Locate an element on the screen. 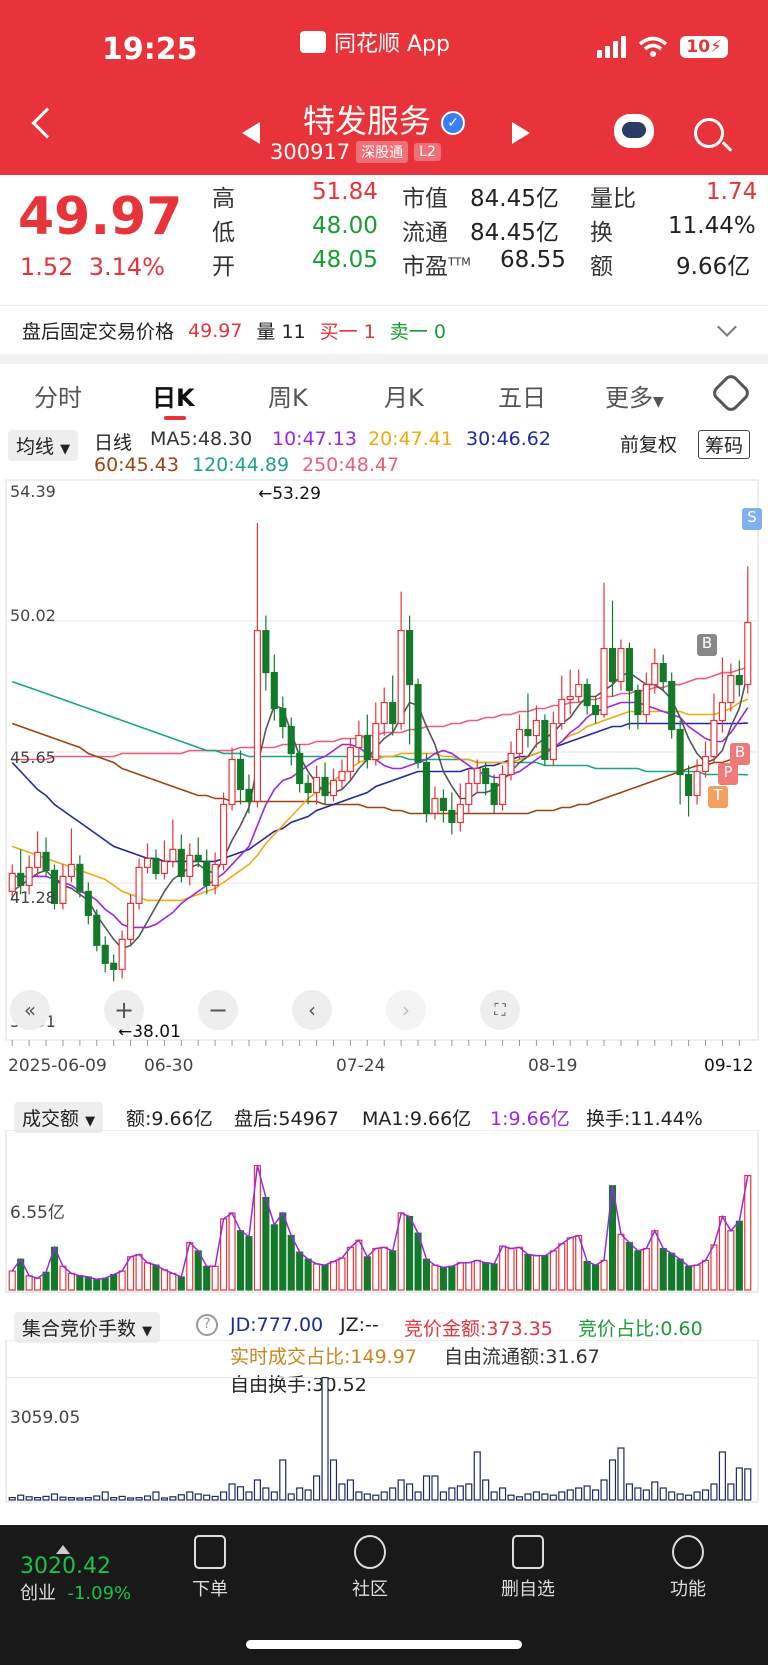 This screenshot has height=1665, width=768. volume-chart is located at coordinates (384, 1215).